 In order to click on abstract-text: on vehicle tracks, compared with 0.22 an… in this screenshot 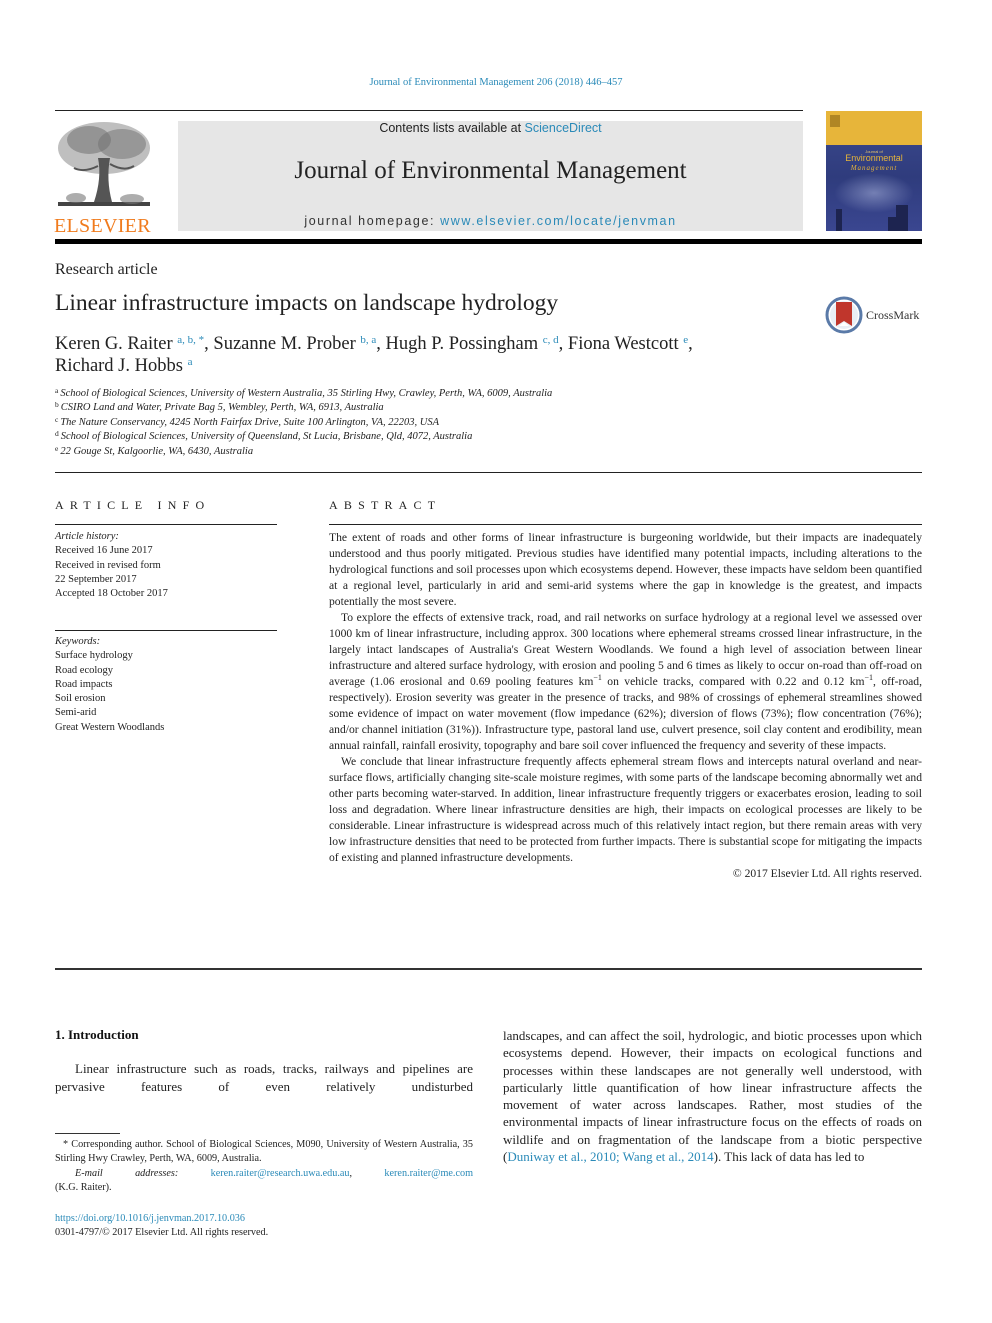, I will do `click(733, 681)`.